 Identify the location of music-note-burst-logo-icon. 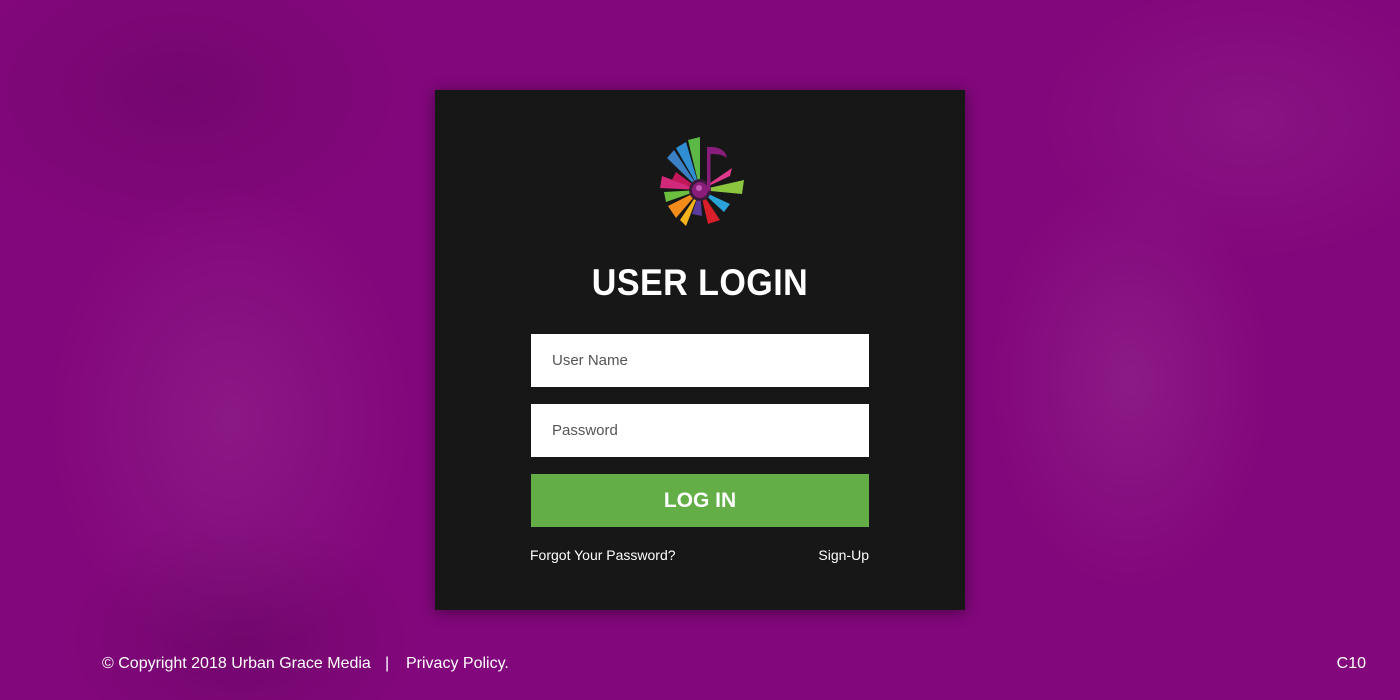
(702, 181).